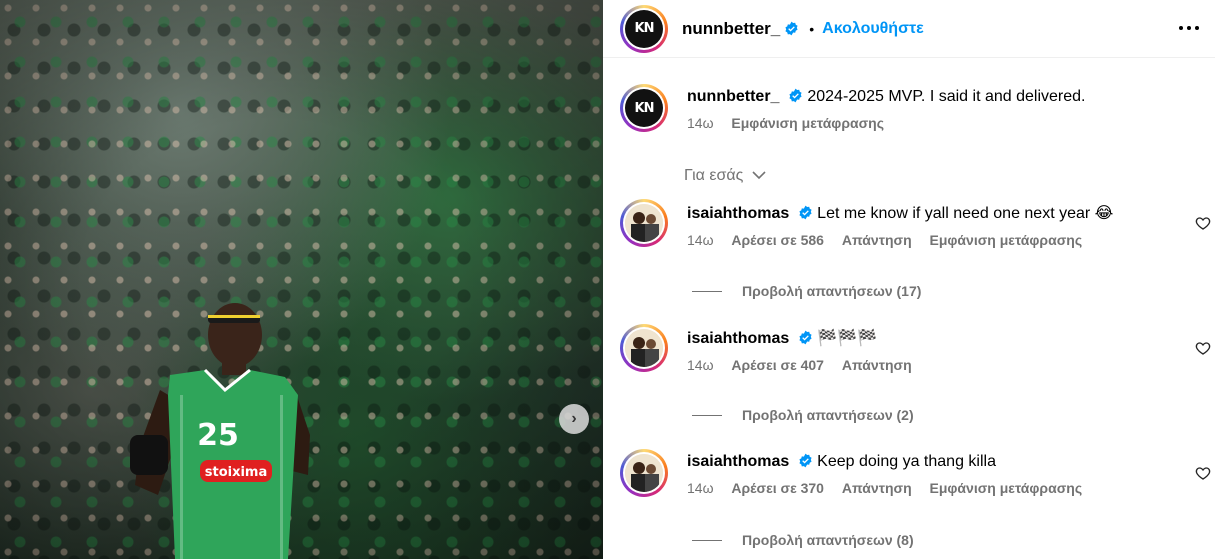 This screenshot has width=1215, height=559. What do you see at coordinates (873, 29) in the screenshot?
I see `follow-button: Ακολουθήστε` at bounding box center [873, 29].